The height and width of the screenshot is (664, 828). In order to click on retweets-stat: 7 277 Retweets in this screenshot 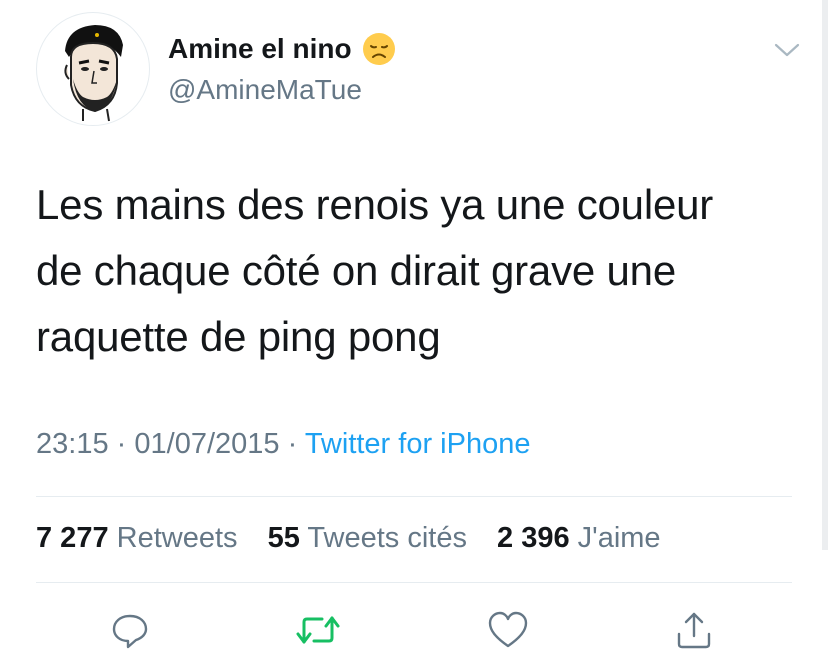, I will do `click(137, 538)`.